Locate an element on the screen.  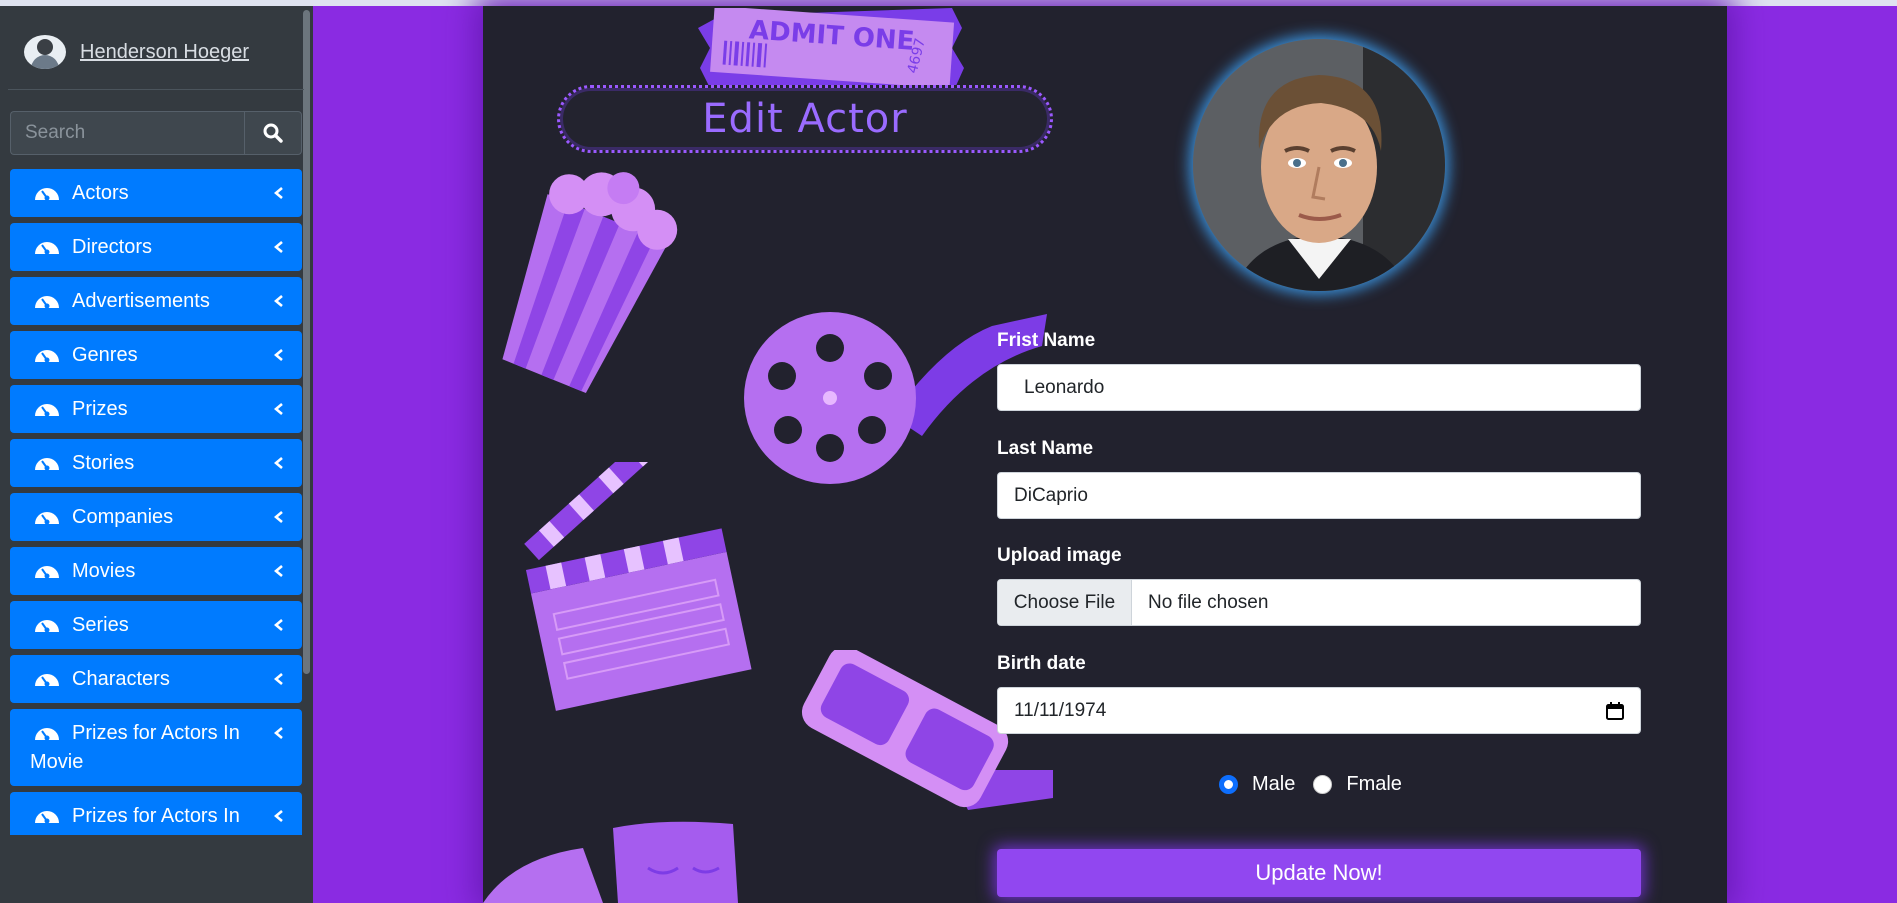
actor-photo is located at coordinates (1319, 165).